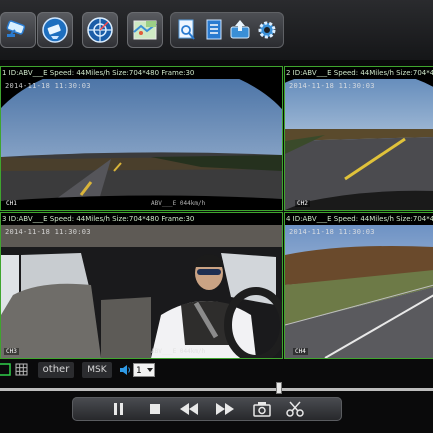 This screenshot has height=433, width=433. What do you see at coordinates (240, 30) in the screenshot?
I see `export-icon` at bounding box center [240, 30].